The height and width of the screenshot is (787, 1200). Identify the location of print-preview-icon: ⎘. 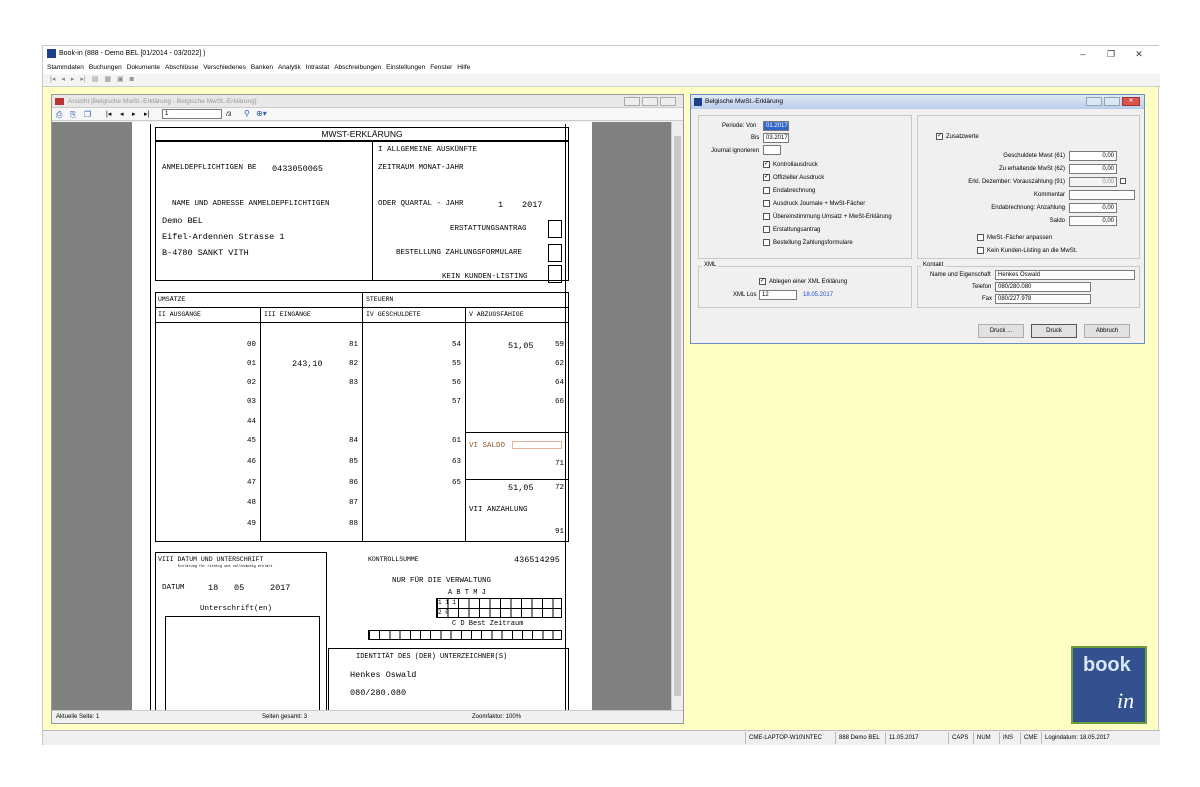
(73, 115).